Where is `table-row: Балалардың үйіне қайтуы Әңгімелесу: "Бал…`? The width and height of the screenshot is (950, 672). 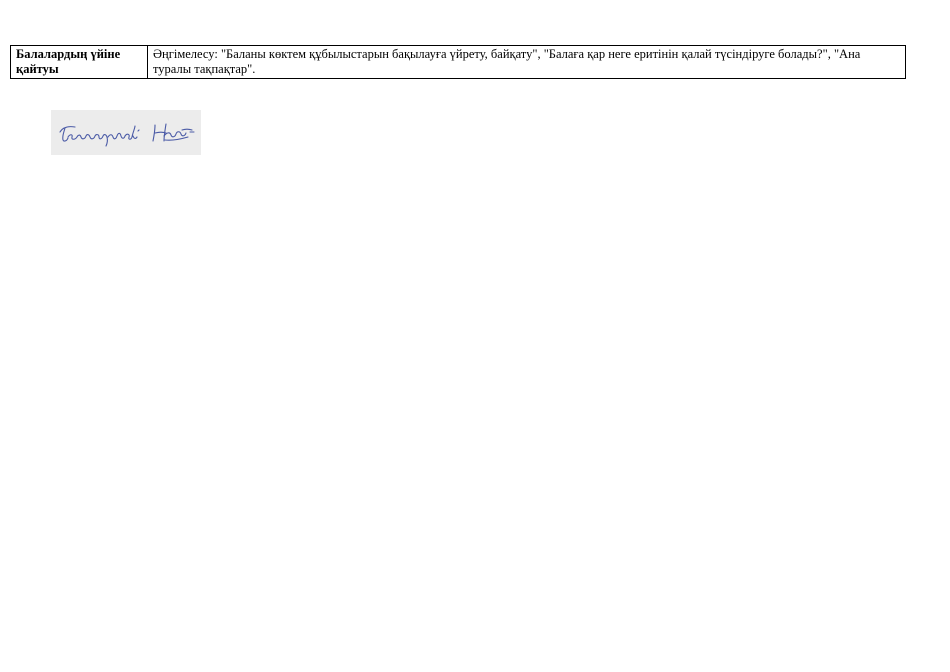 table-row: Балалардың үйіне қайтуы Әңгімелесу: "Бал… is located at coordinates (458, 62).